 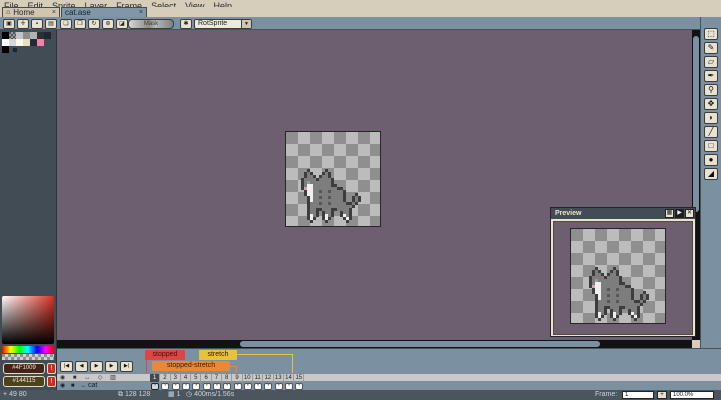 What do you see at coordinates (711, 62) in the screenshot?
I see `eraser-tool: ▱` at bounding box center [711, 62].